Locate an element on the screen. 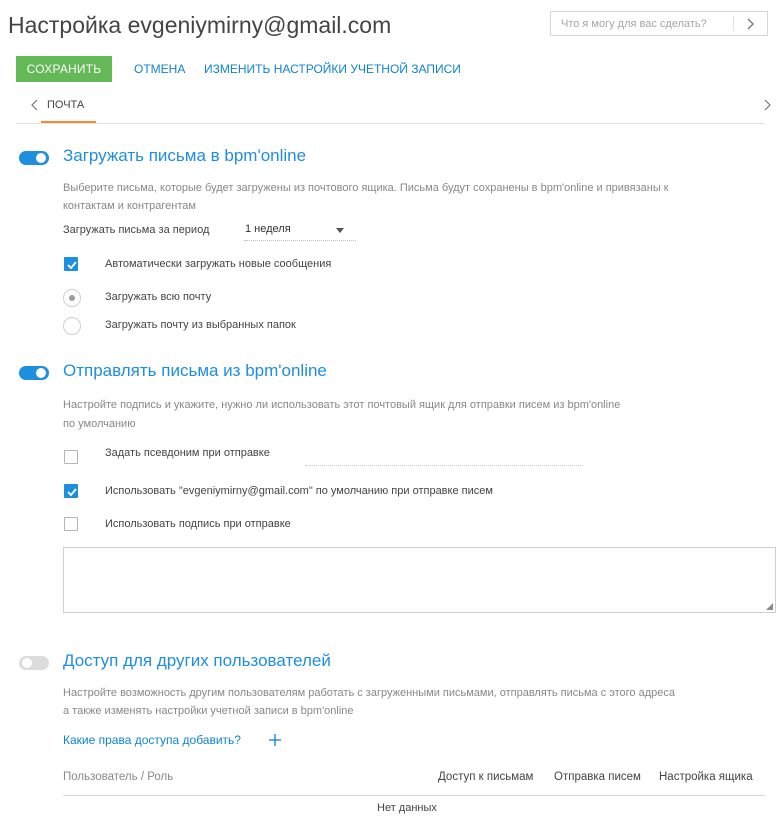  alias-label: Задать псевдоним при отправке is located at coordinates (187, 453).